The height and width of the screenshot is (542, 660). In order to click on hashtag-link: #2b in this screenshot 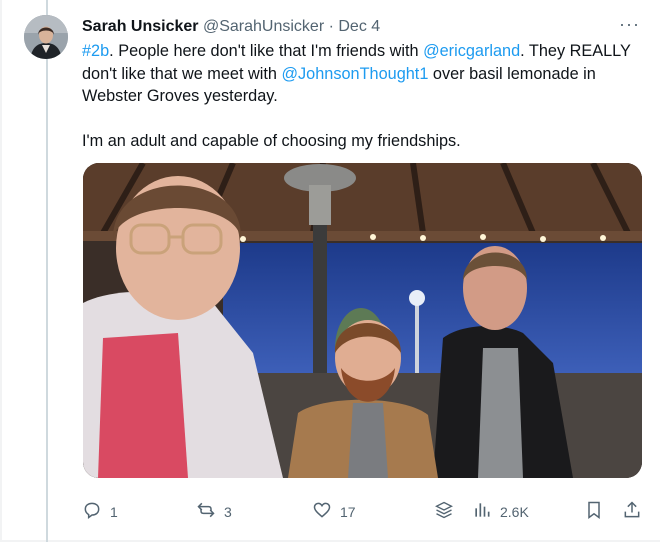, I will do `click(95, 51)`.